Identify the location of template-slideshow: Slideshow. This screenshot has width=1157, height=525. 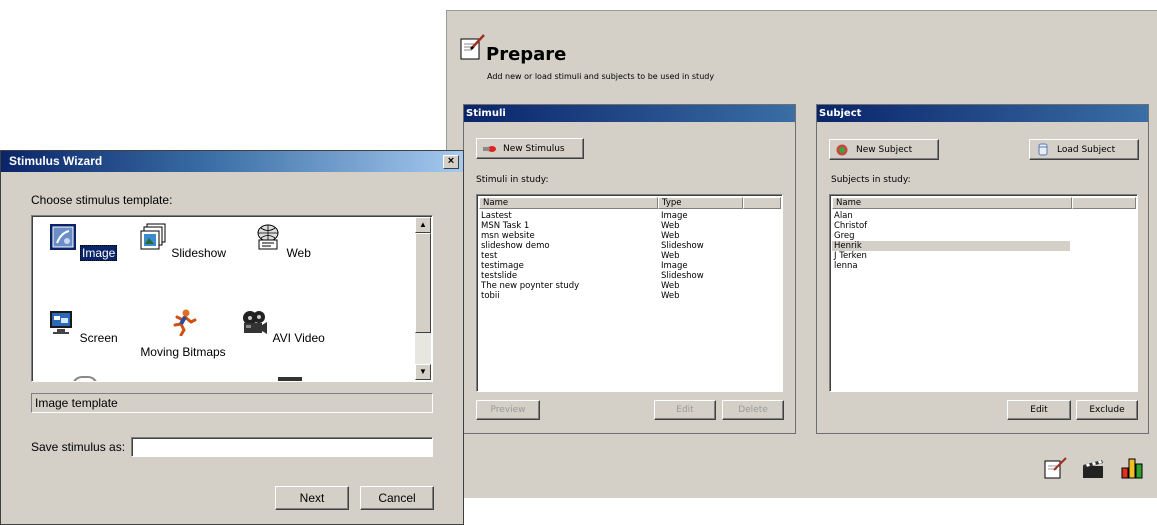
(183, 241).